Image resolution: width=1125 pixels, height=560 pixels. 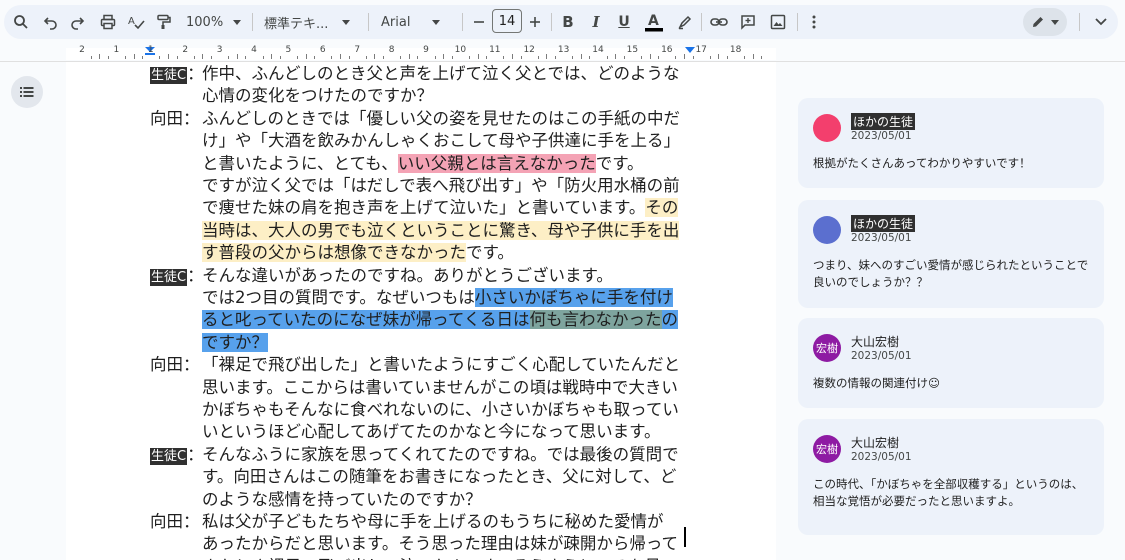 What do you see at coordinates (1045, 22) in the screenshot?
I see `editing-mode-button` at bounding box center [1045, 22].